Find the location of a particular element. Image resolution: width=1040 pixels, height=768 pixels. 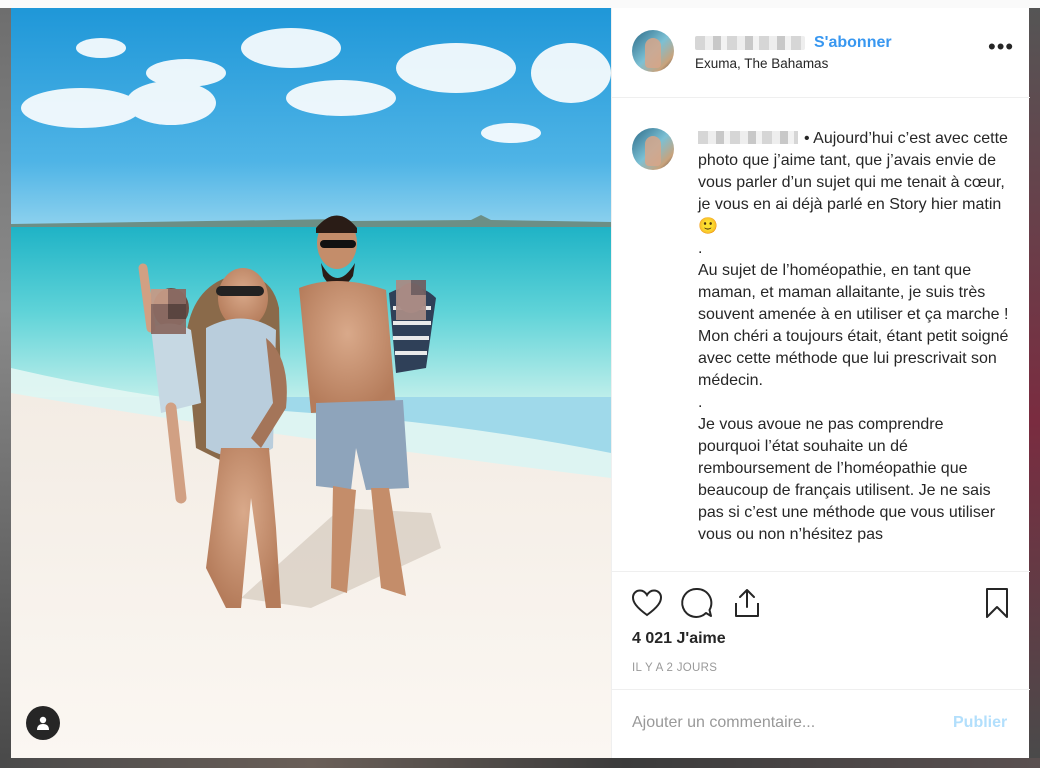

follow-button: S'abonner is located at coordinates (853, 43).